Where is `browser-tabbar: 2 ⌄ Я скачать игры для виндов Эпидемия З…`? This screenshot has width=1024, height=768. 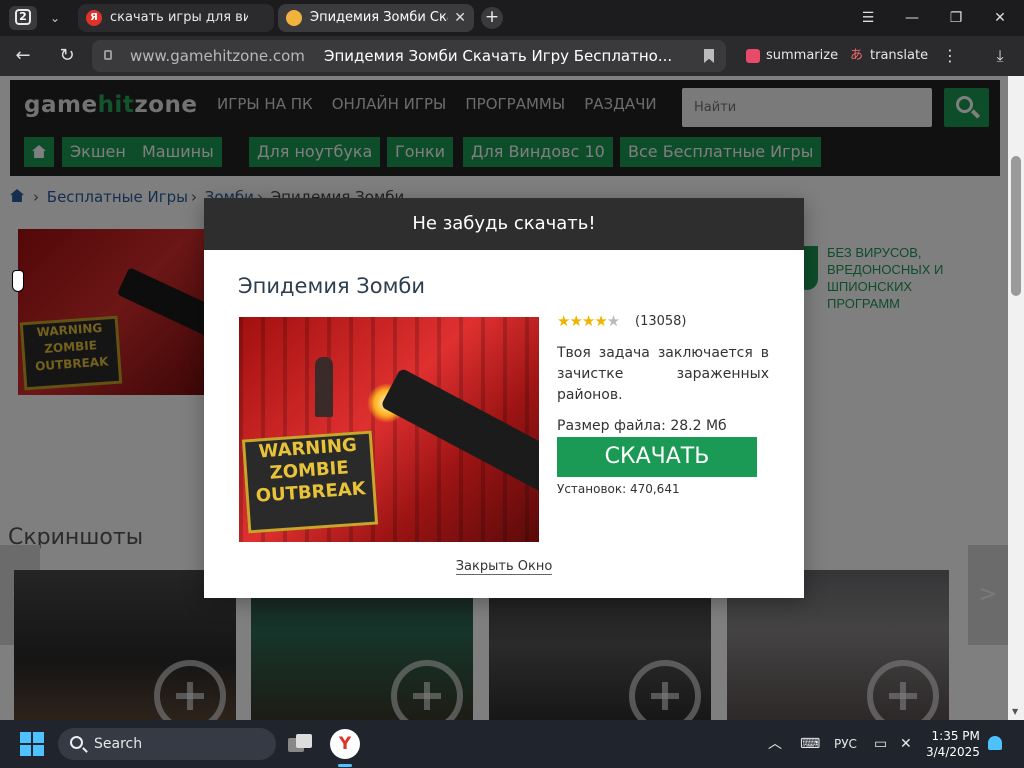
browser-tabbar: 2 ⌄ Я скачать игры для виндов Эпидемия З… is located at coordinates (512, 18).